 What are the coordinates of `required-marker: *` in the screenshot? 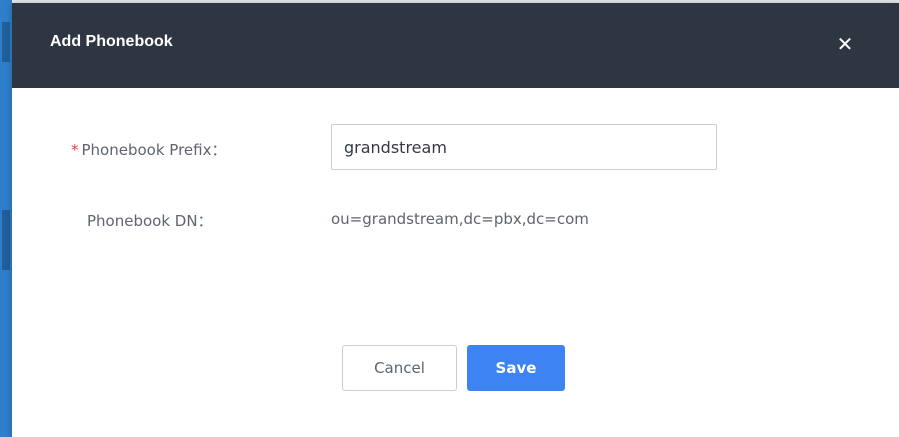 It's located at (75, 150).